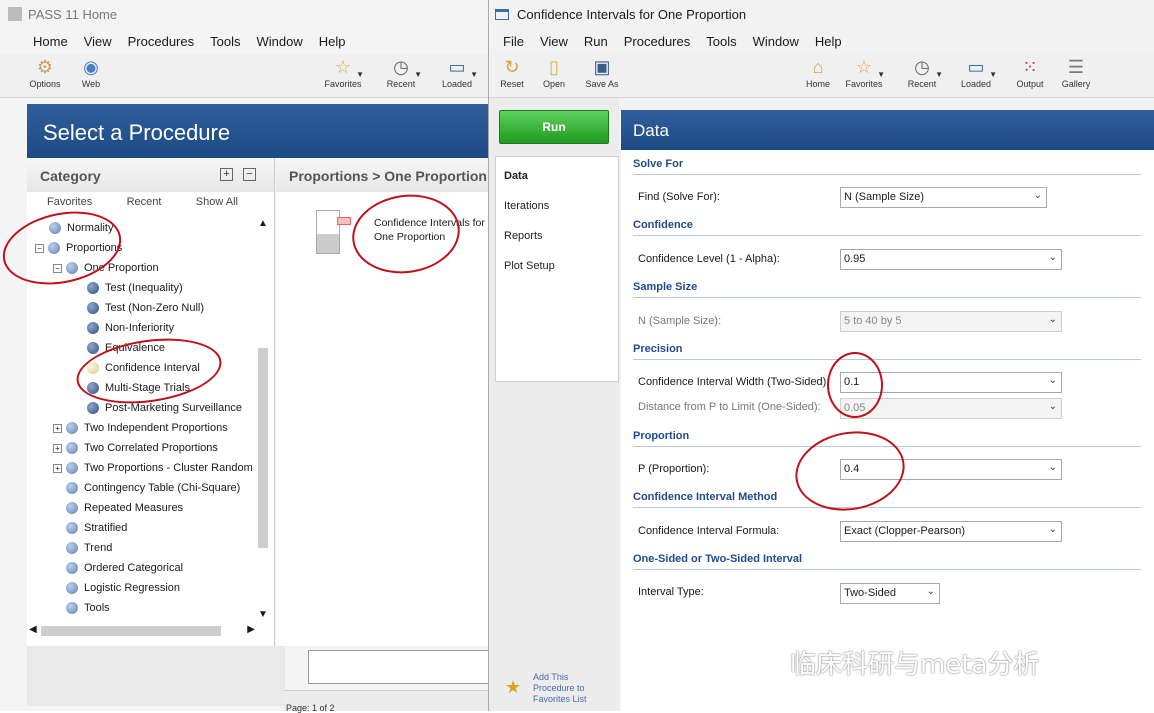  Describe the element at coordinates (387, 701) in the screenshot. I see `page-status: Page: 1 of 2` at that location.